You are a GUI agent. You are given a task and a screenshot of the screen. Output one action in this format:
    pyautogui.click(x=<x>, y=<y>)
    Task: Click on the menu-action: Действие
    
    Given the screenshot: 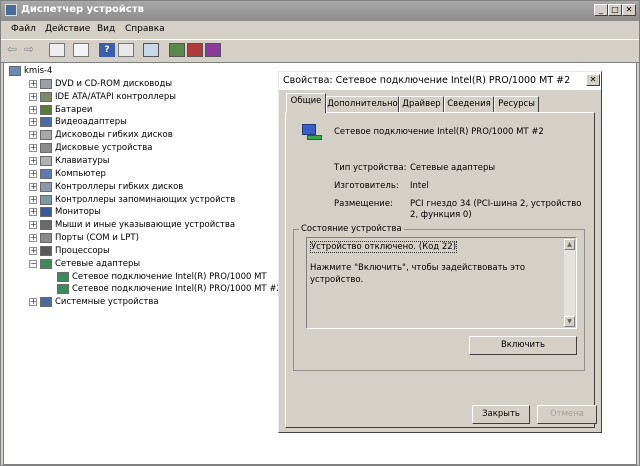 What is the action you would take?
    pyautogui.click(x=67, y=29)
    